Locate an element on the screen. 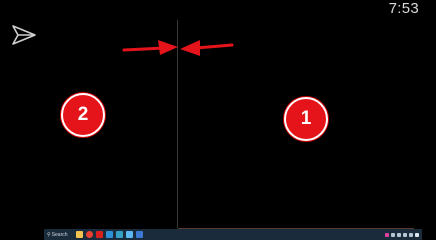 The height and width of the screenshot is (240, 436). app-light-blue-icon is located at coordinates (129, 234).